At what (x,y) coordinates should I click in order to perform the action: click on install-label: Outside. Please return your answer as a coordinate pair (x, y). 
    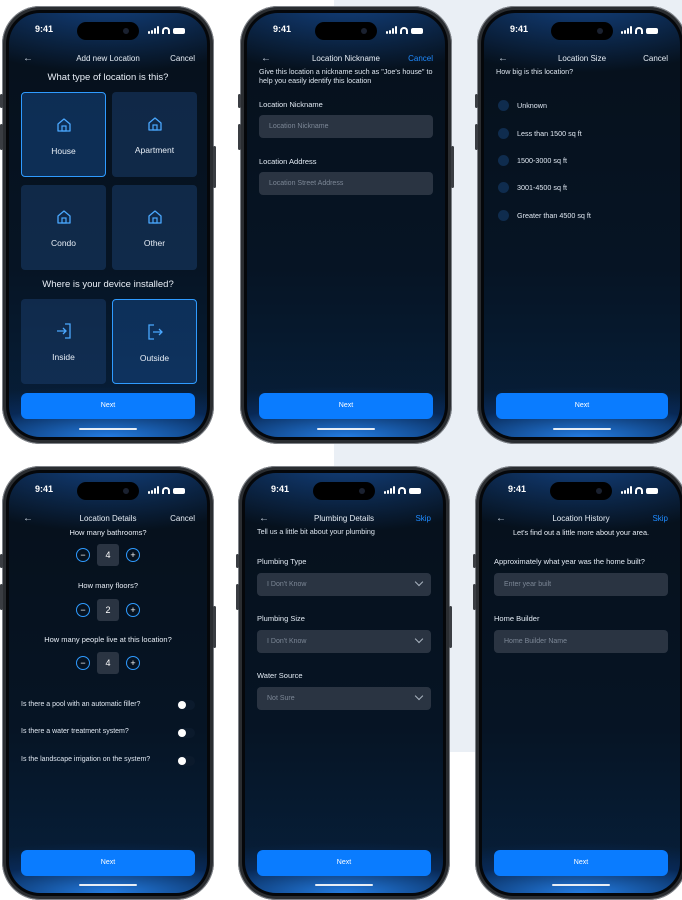
    Looking at the image, I should click on (154, 358).